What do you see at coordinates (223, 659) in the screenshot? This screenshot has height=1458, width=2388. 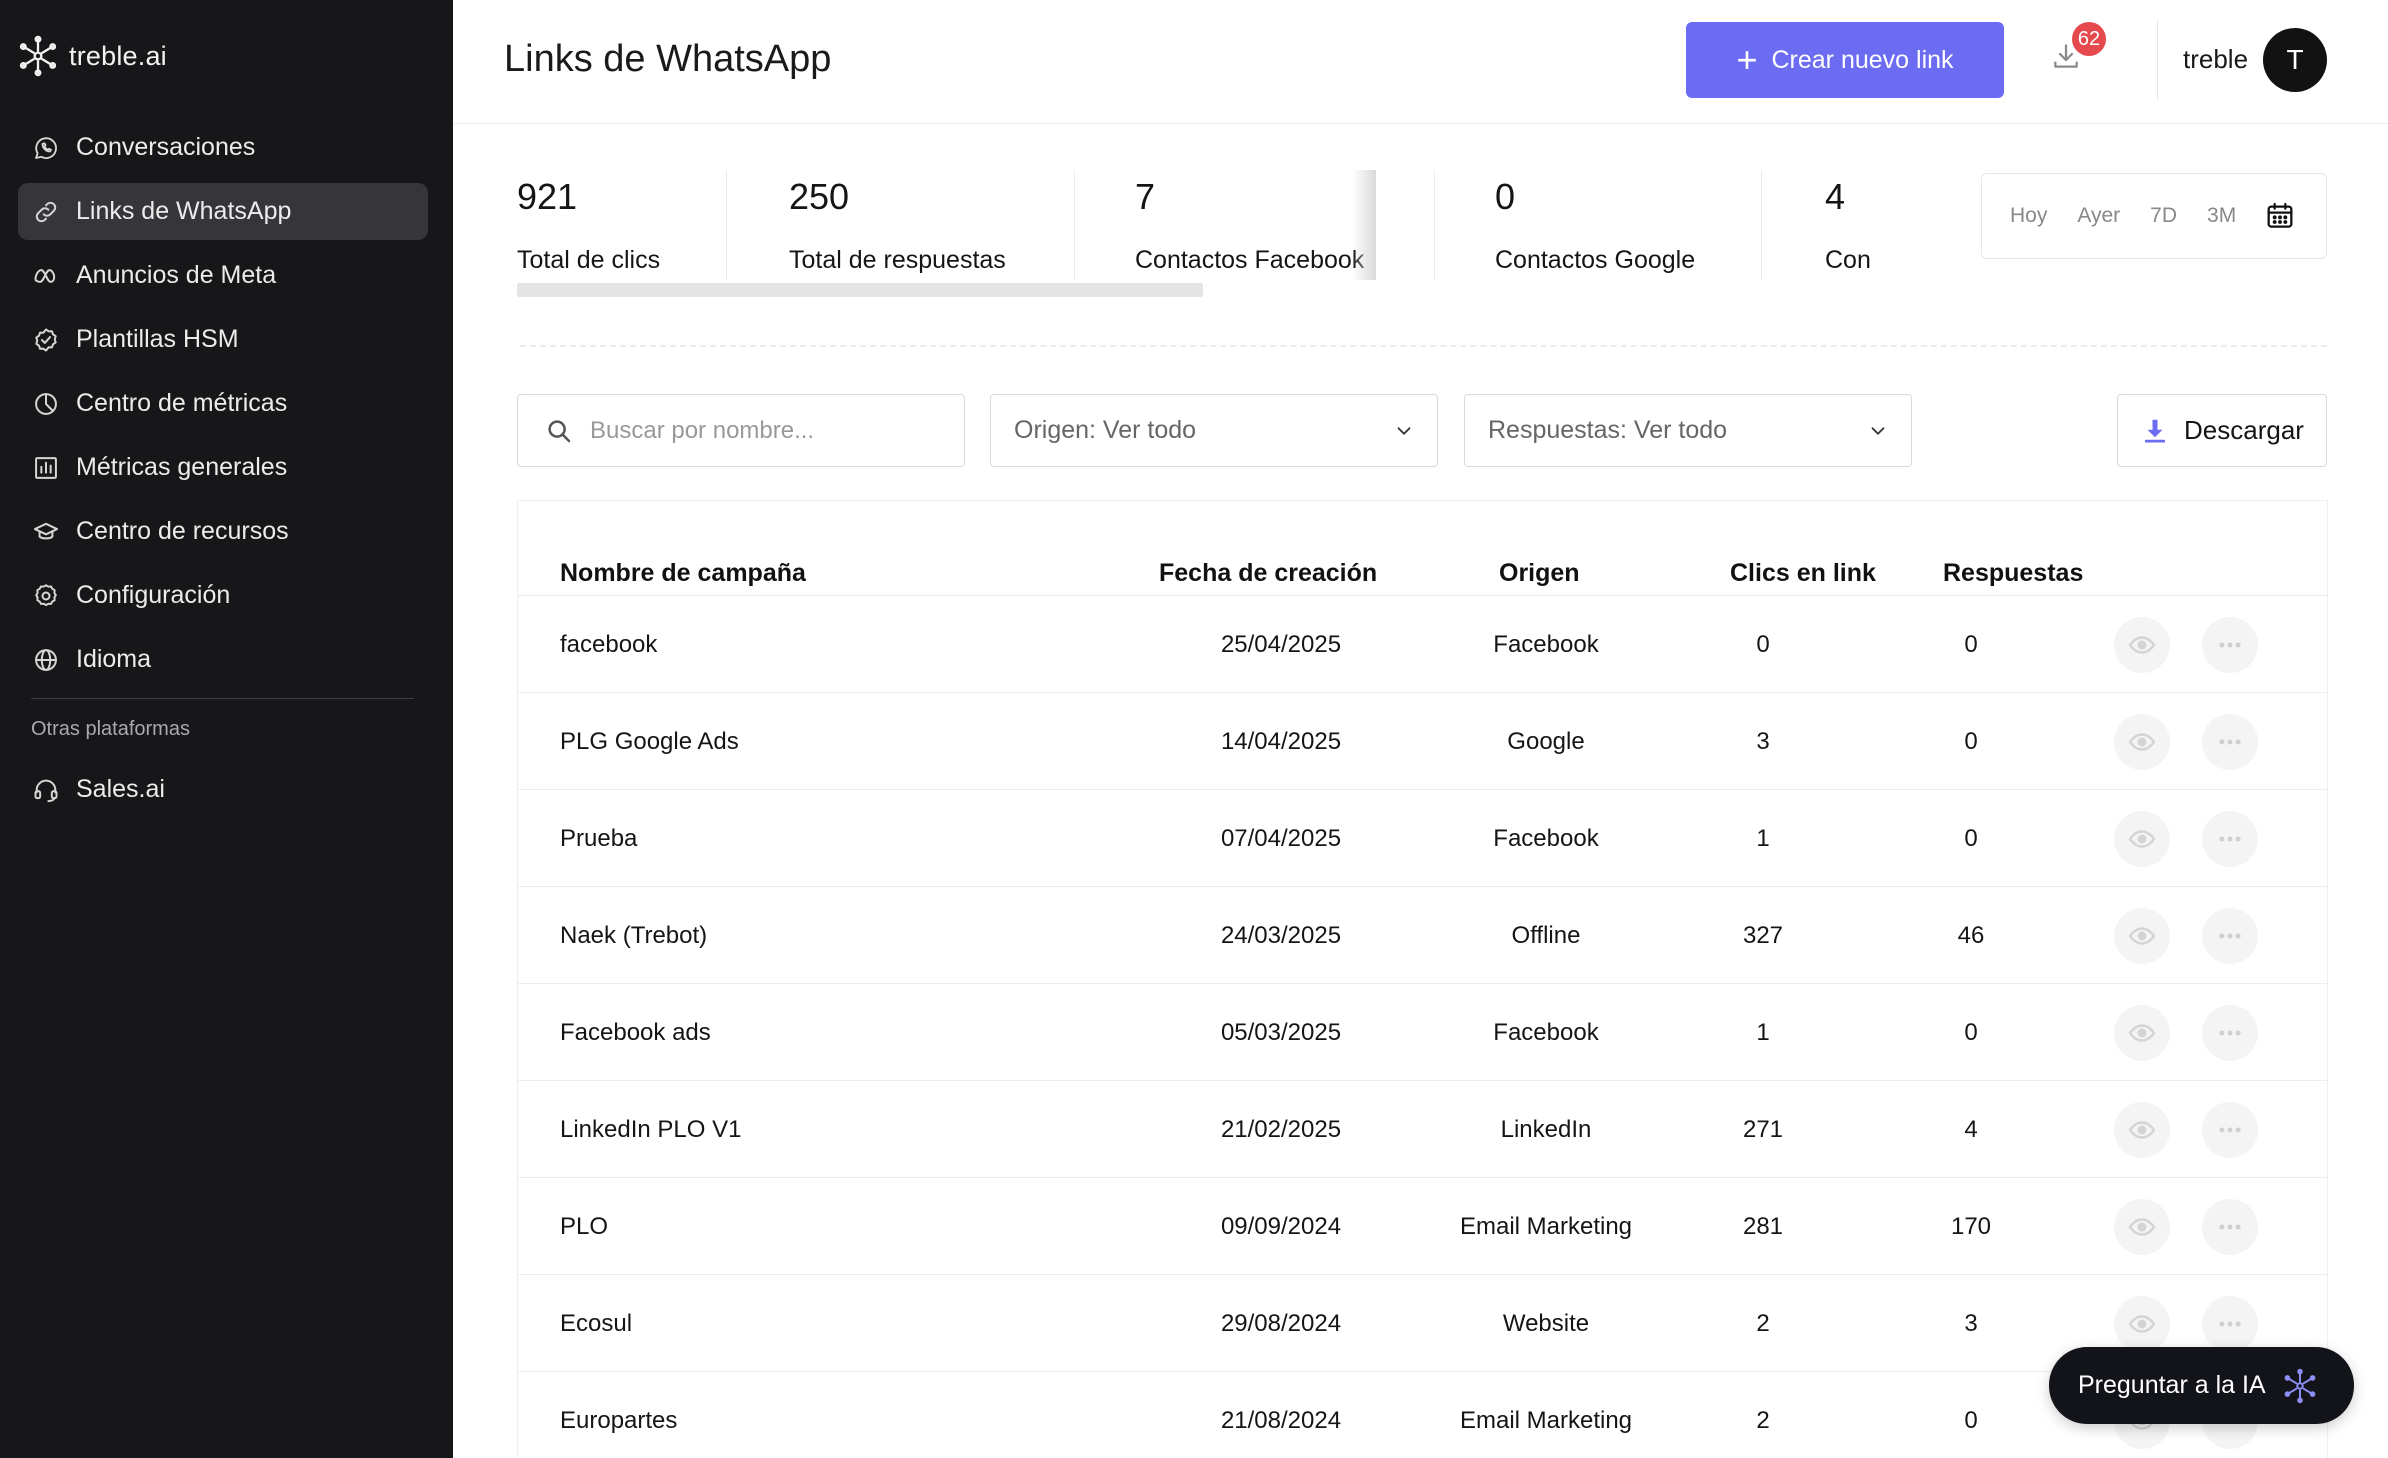 I see `sidebar-item-idioma: Idioma` at bounding box center [223, 659].